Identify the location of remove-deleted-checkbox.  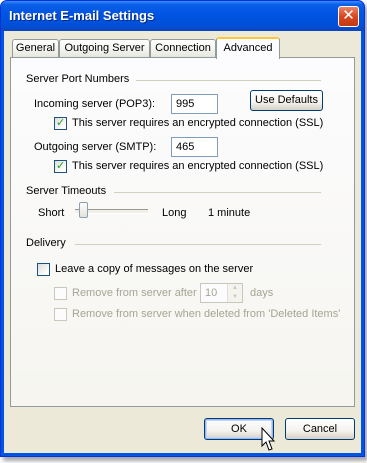
(60, 314).